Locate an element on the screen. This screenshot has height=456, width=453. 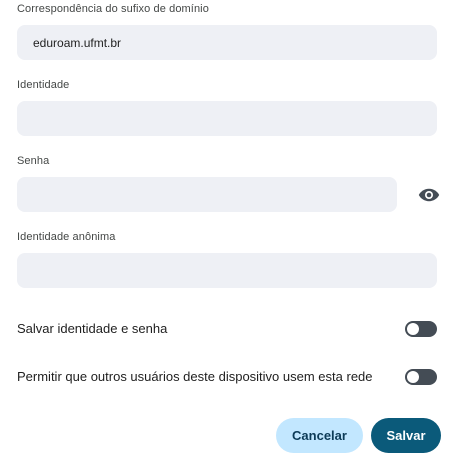
show-password-button is located at coordinates (429, 195).